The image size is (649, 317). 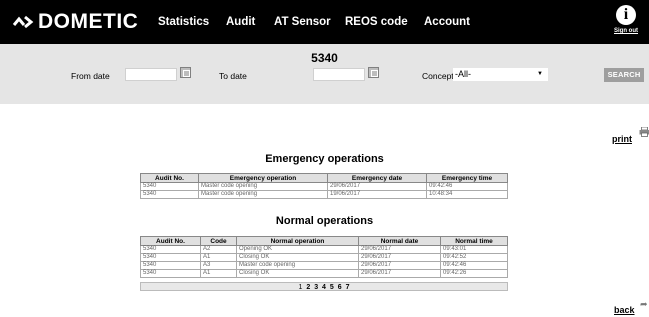 What do you see at coordinates (297, 249) in the screenshot?
I see `operation-cell: Opening OK` at bounding box center [297, 249].